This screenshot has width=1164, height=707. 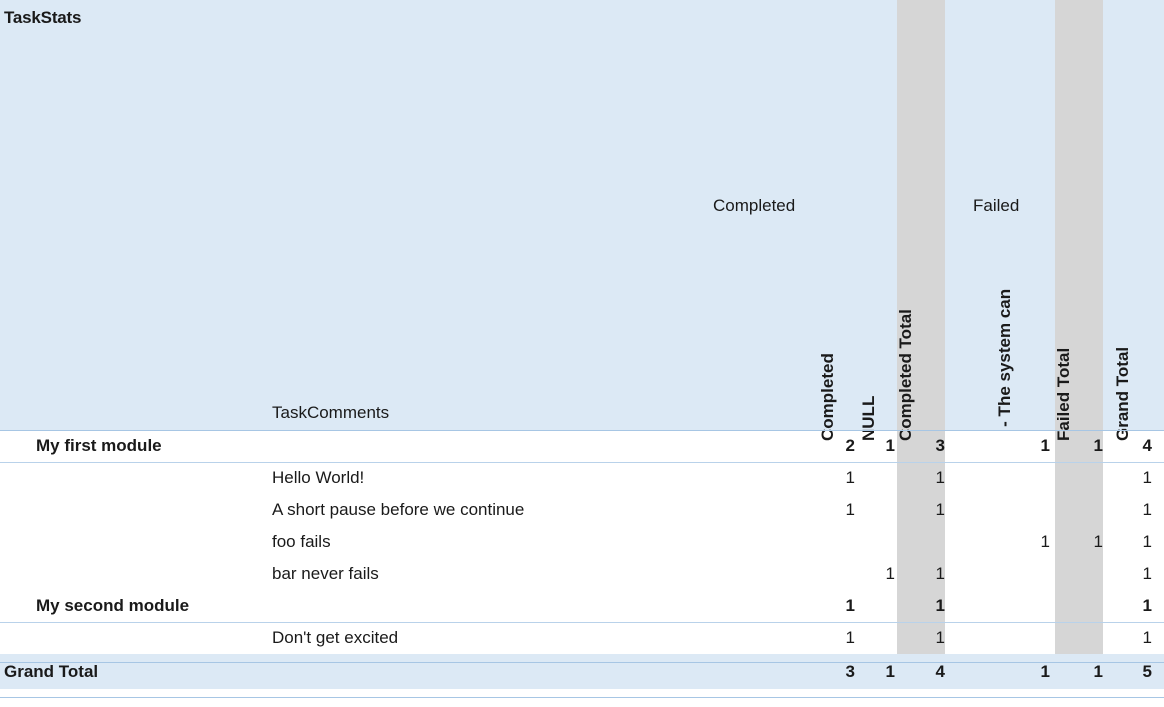 What do you see at coordinates (582, 510) in the screenshot?
I see `table-row: A short pause before we continue 1 1 1` at bounding box center [582, 510].